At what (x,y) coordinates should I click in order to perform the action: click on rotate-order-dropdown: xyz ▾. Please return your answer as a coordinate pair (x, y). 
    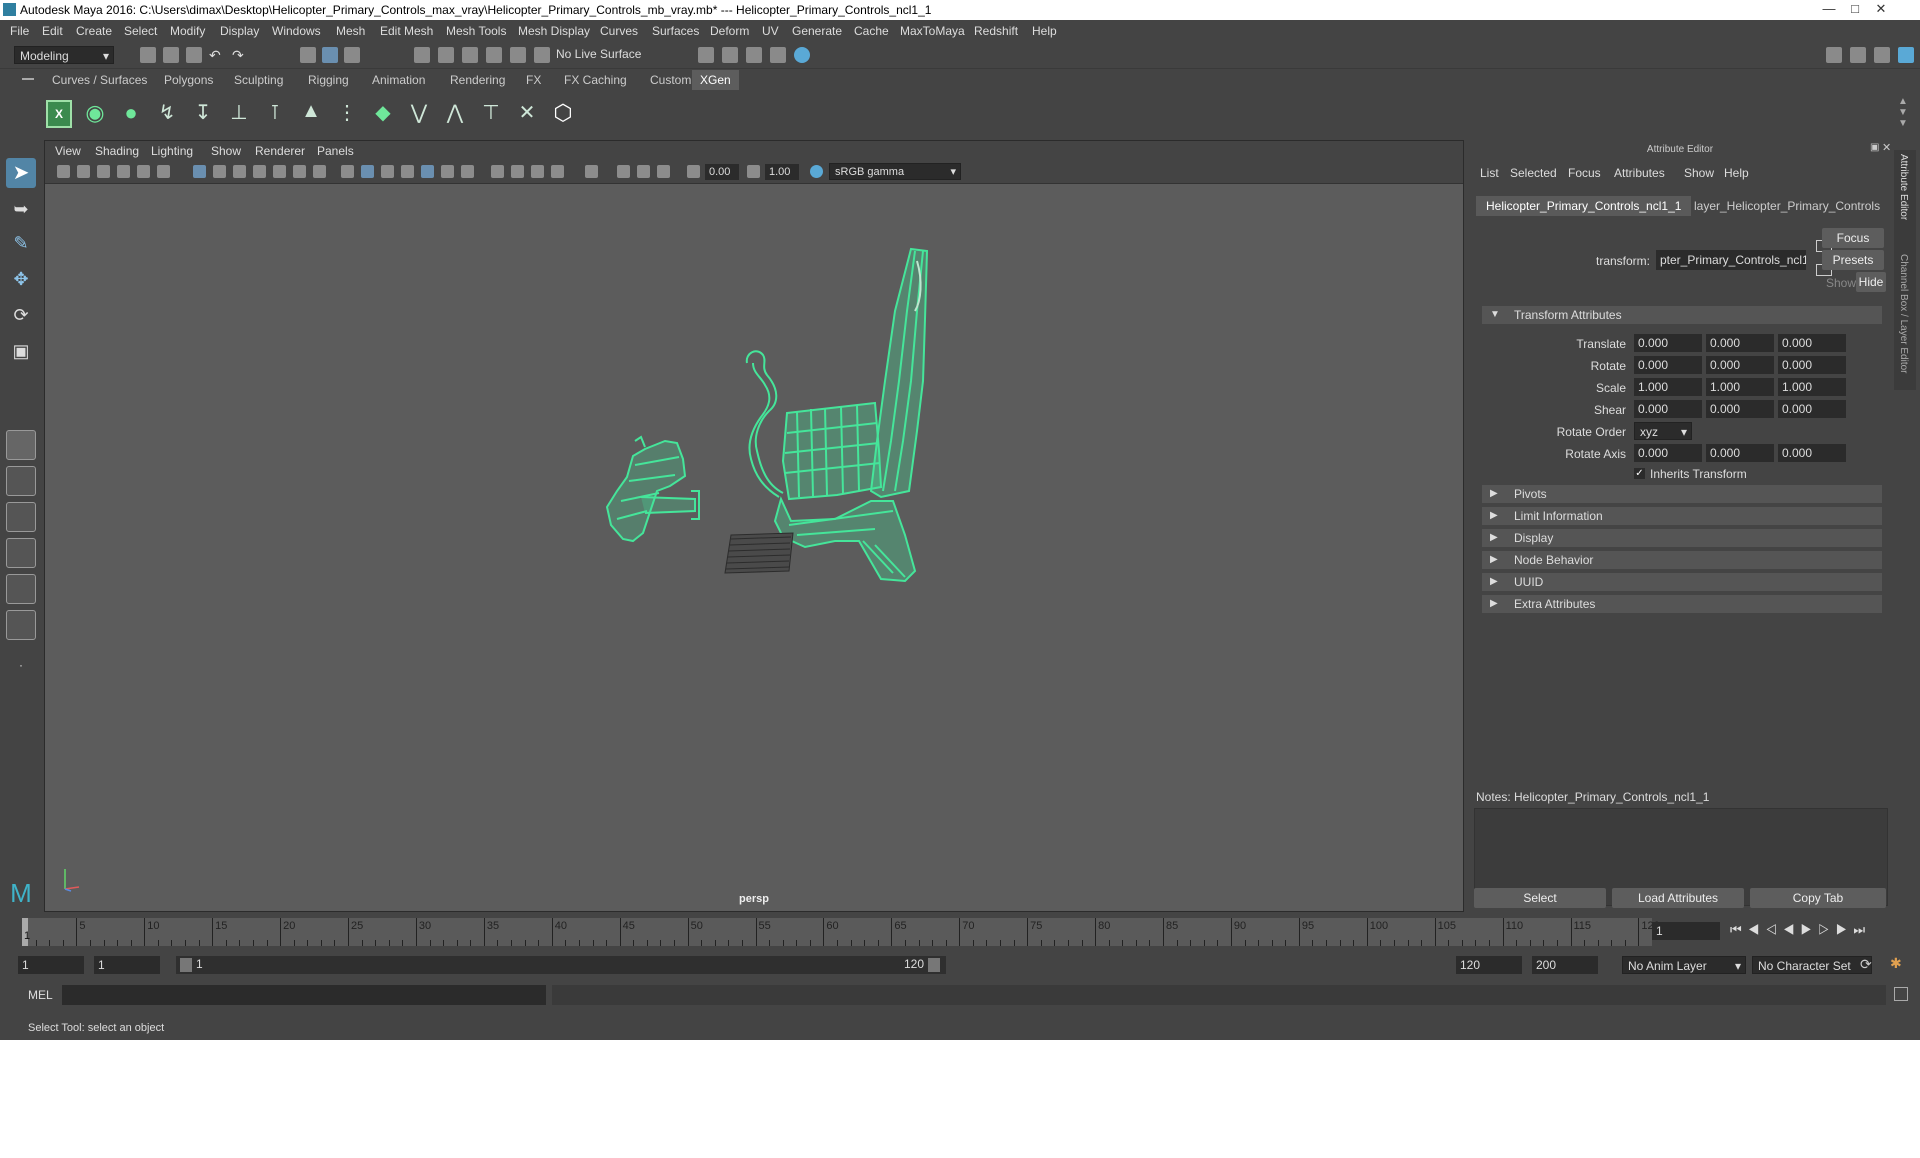
    Looking at the image, I should click on (1663, 431).